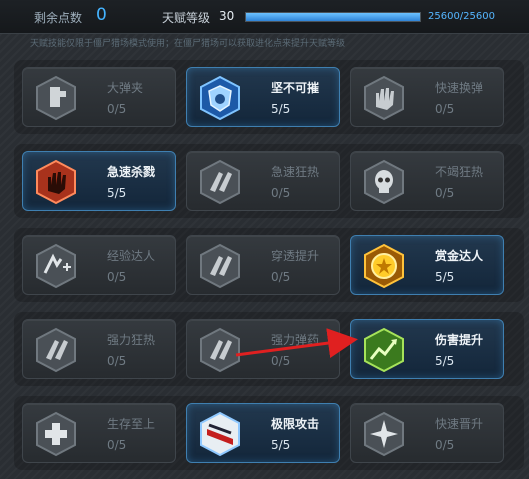  Describe the element at coordinates (461, 16) in the screenshot. I see `xp-progress-text: 25600/25600` at that location.